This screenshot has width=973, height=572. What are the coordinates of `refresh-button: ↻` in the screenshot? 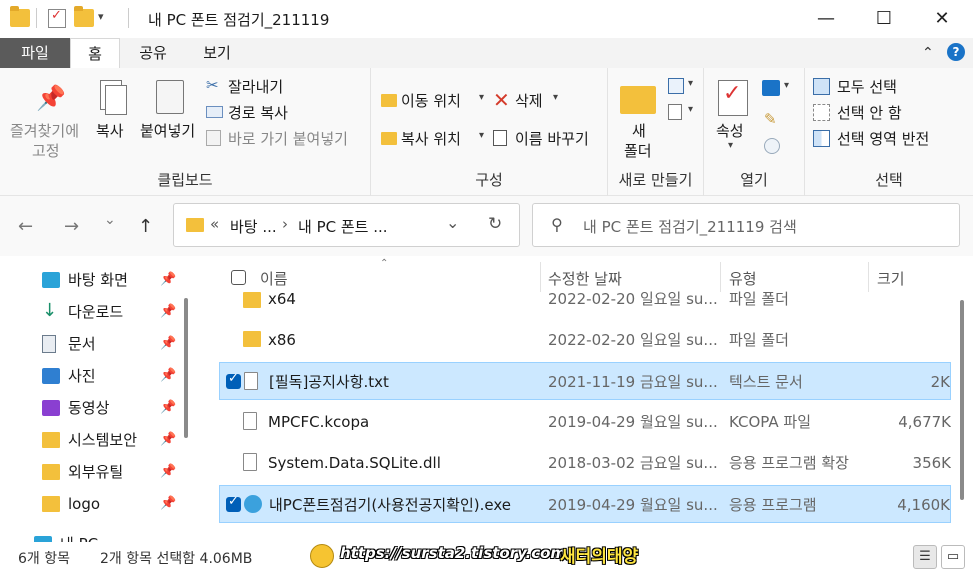 It's located at (495, 224).